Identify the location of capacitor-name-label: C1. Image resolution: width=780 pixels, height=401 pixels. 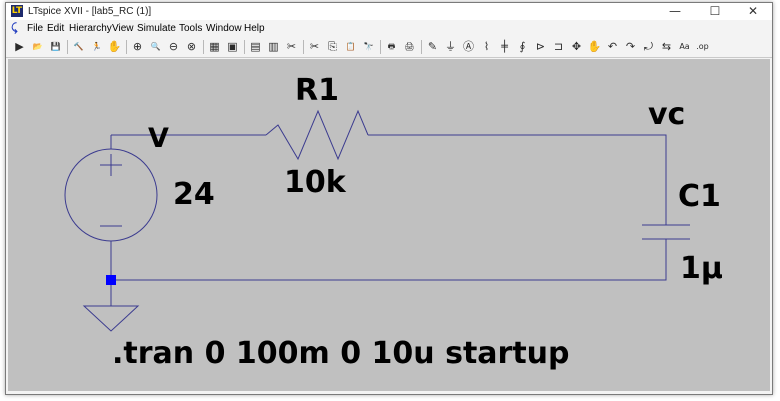
(699, 196).